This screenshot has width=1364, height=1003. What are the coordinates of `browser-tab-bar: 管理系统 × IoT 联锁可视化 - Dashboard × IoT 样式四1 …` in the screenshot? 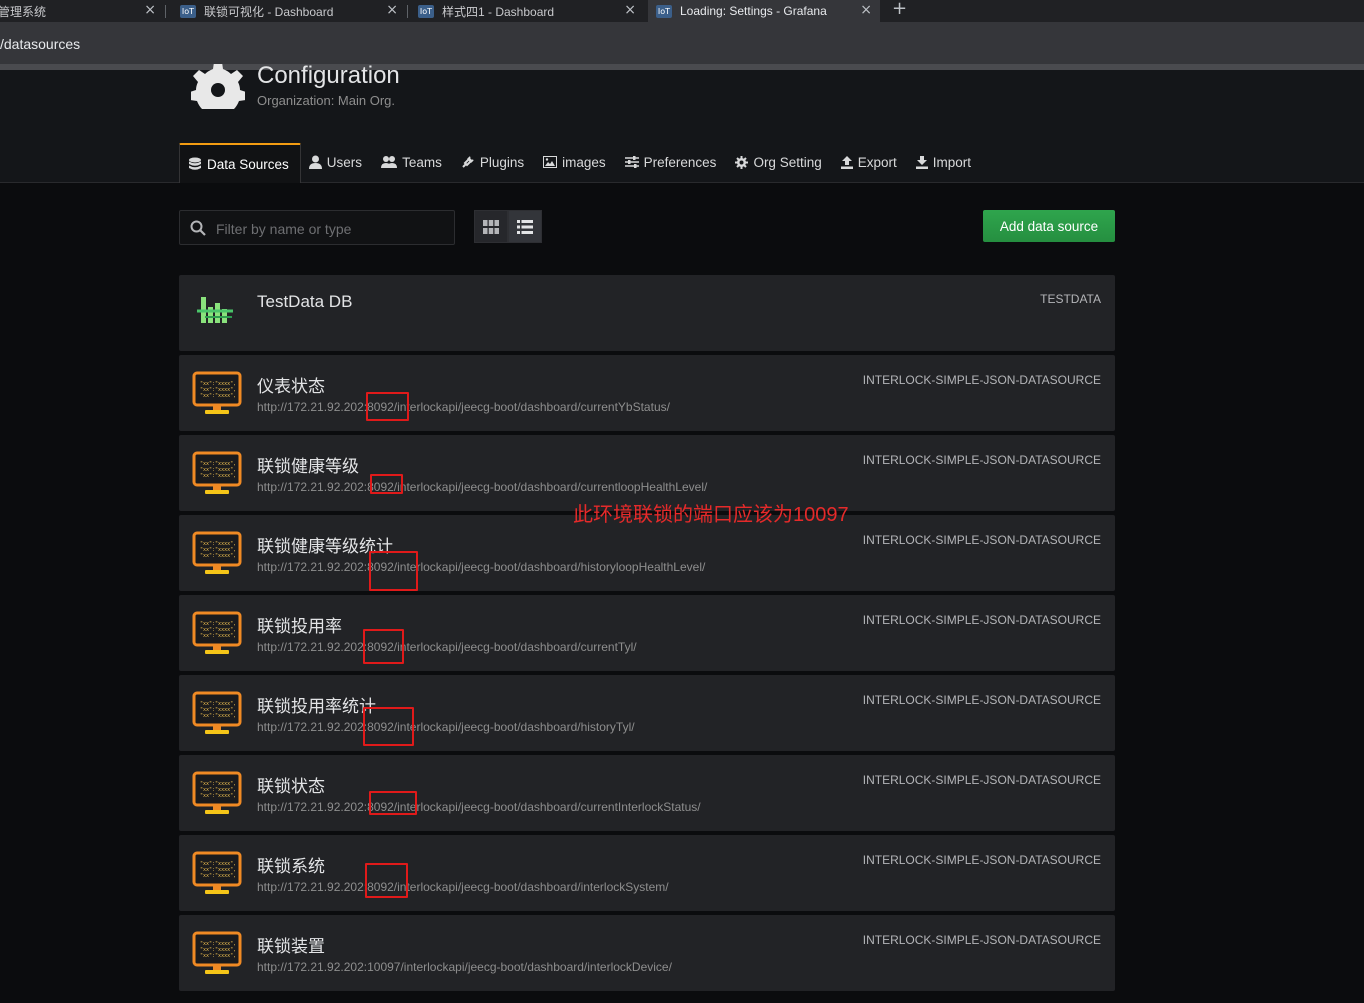 It's located at (682, 11).